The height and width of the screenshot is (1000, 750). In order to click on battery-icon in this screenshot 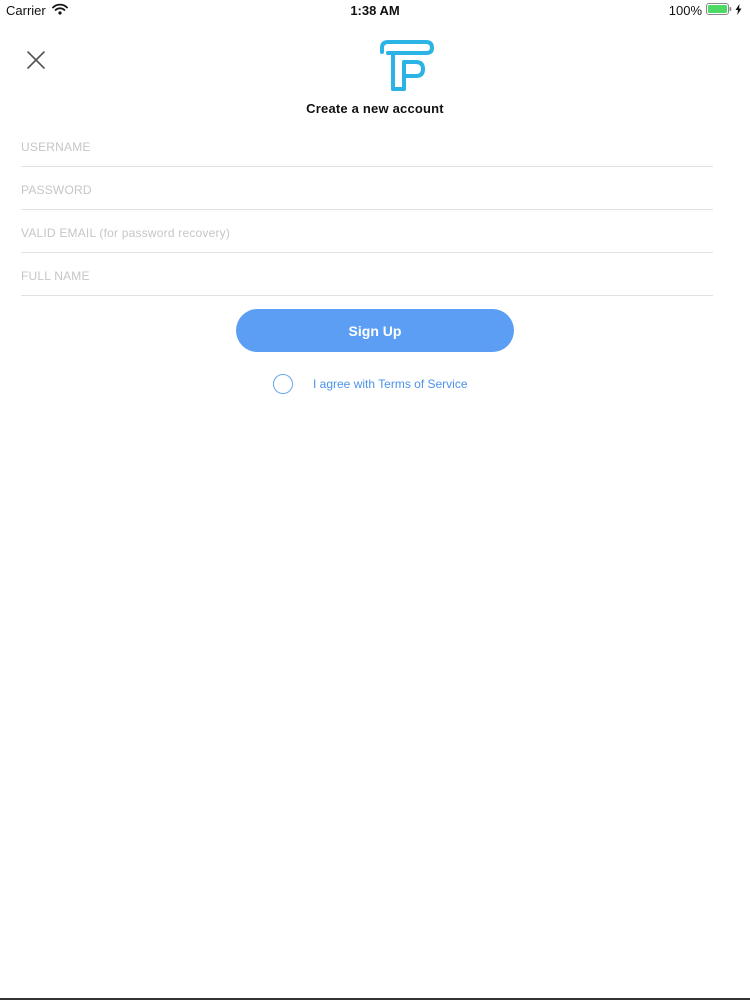, I will do `click(719, 10)`.